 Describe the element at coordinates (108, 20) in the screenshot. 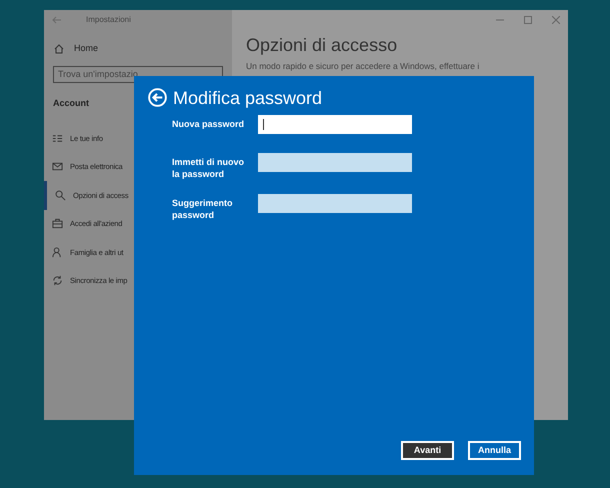

I see `window-title: Impostazioni` at that location.